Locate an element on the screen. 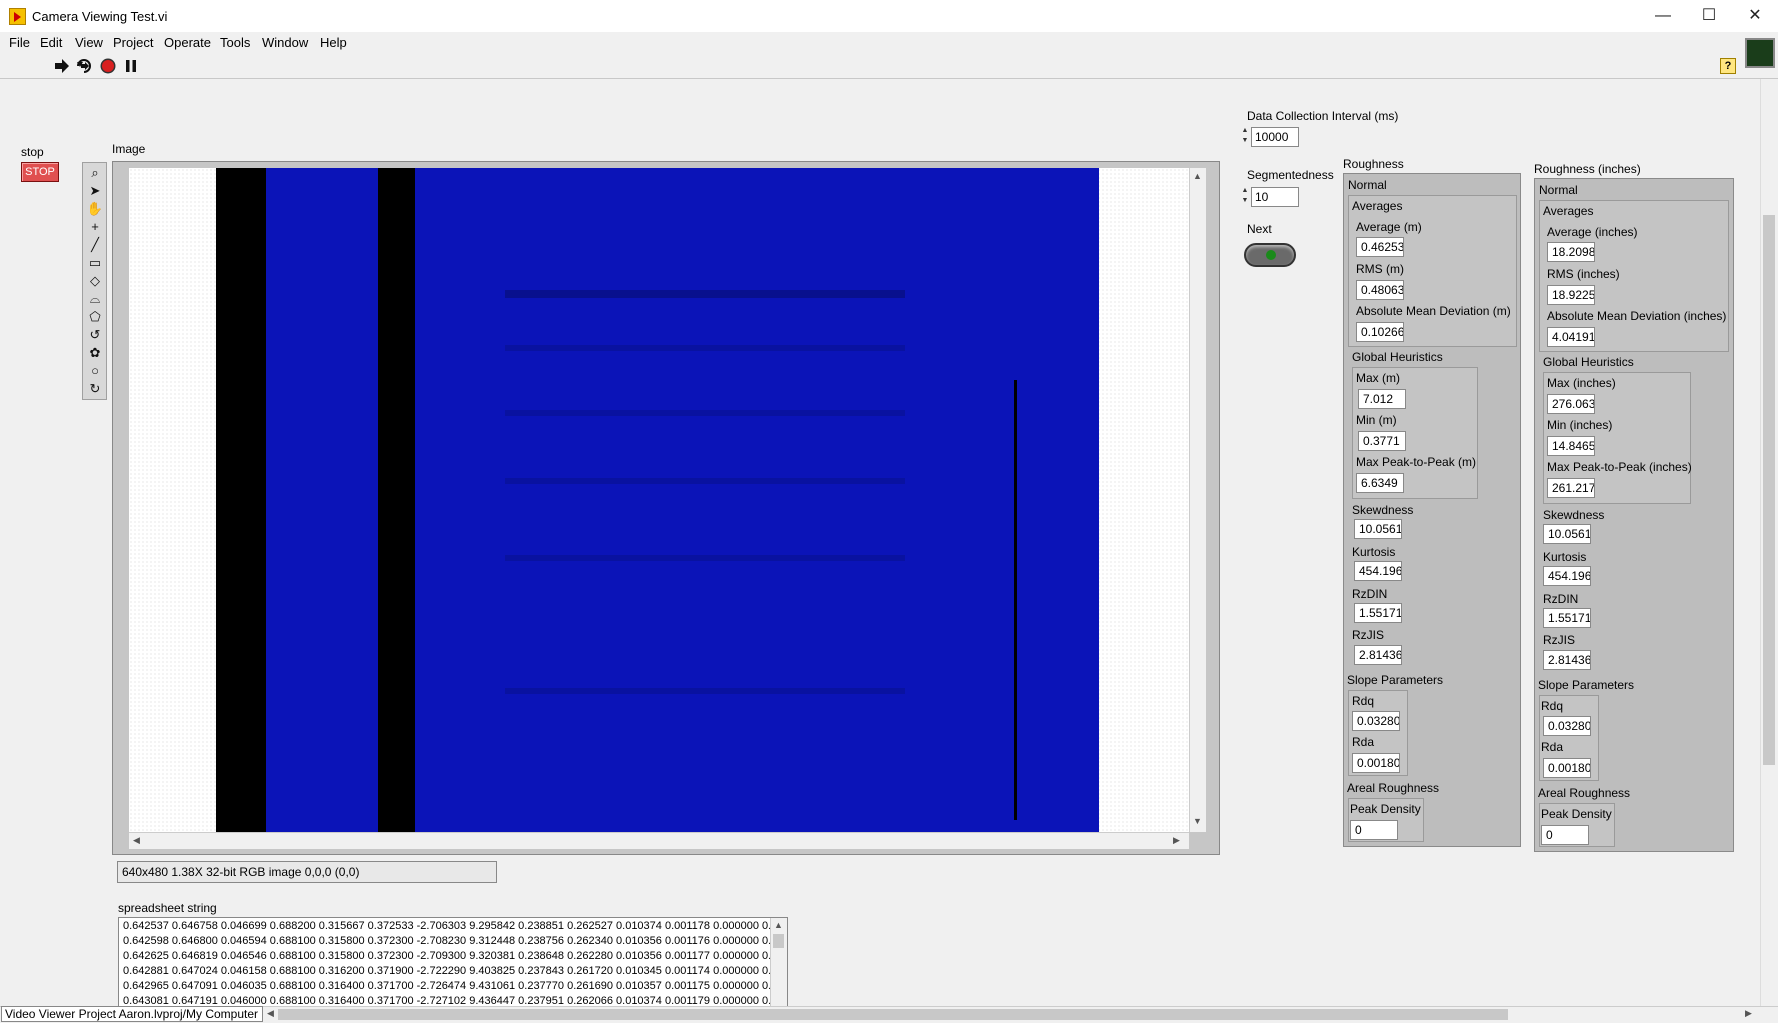 This screenshot has height=1023, width=1778. roughness-inches-title: Roughness (inches) is located at coordinates (1587, 169).